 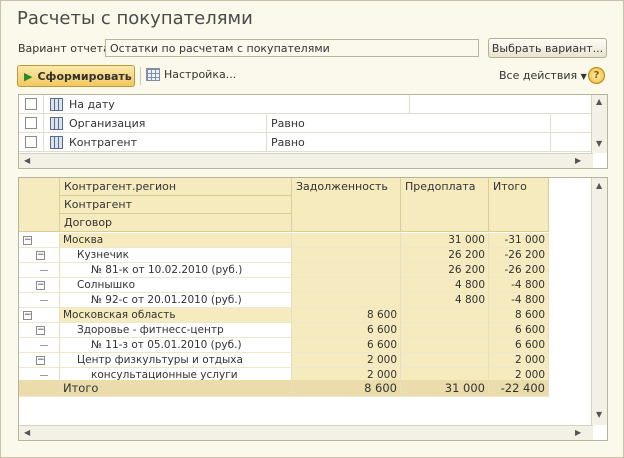 What do you see at coordinates (519, 240) in the screenshot?
I see `row-total: -31 000` at bounding box center [519, 240].